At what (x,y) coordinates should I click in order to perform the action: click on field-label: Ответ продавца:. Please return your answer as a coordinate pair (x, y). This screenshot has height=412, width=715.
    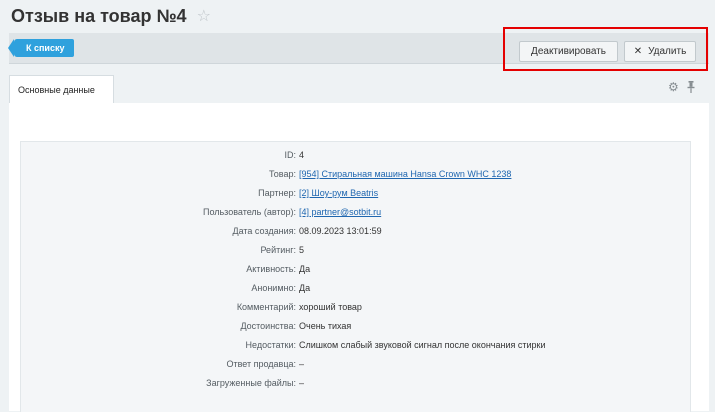
    Looking at the image, I should click on (261, 364).